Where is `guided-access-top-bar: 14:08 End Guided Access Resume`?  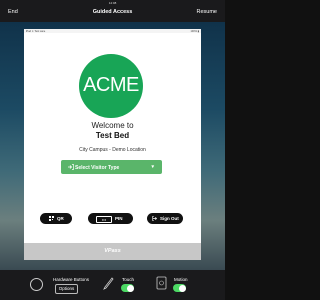 guided-access-top-bar: 14:08 End Guided Access Resume is located at coordinates (112, 11).